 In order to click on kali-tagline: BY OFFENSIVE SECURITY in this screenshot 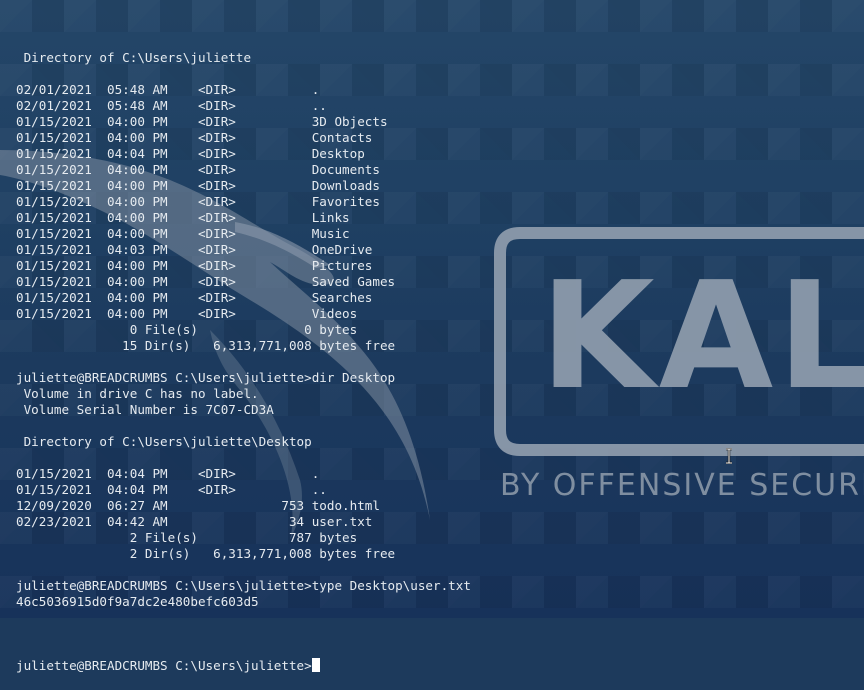, I will do `click(682, 485)`.